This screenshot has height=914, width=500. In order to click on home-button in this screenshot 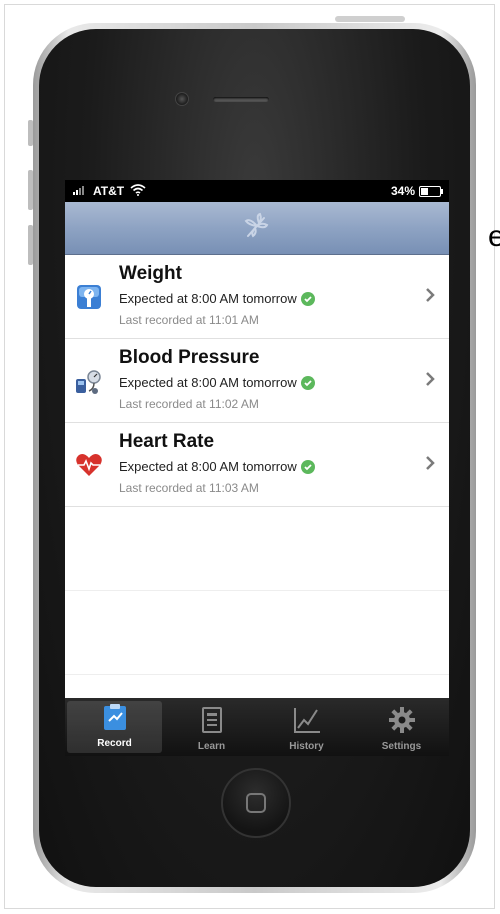, I will do `click(256, 803)`.